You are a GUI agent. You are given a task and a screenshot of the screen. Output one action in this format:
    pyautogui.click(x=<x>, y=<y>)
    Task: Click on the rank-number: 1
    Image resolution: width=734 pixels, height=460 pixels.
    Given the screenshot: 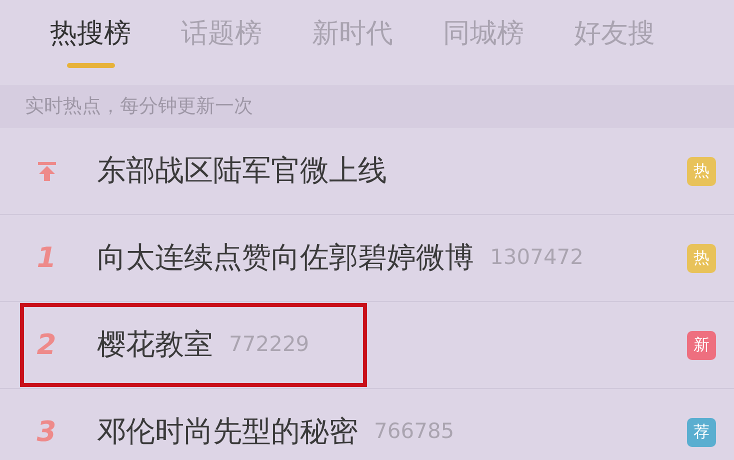 What is the action you would take?
    pyautogui.click(x=46, y=258)
    